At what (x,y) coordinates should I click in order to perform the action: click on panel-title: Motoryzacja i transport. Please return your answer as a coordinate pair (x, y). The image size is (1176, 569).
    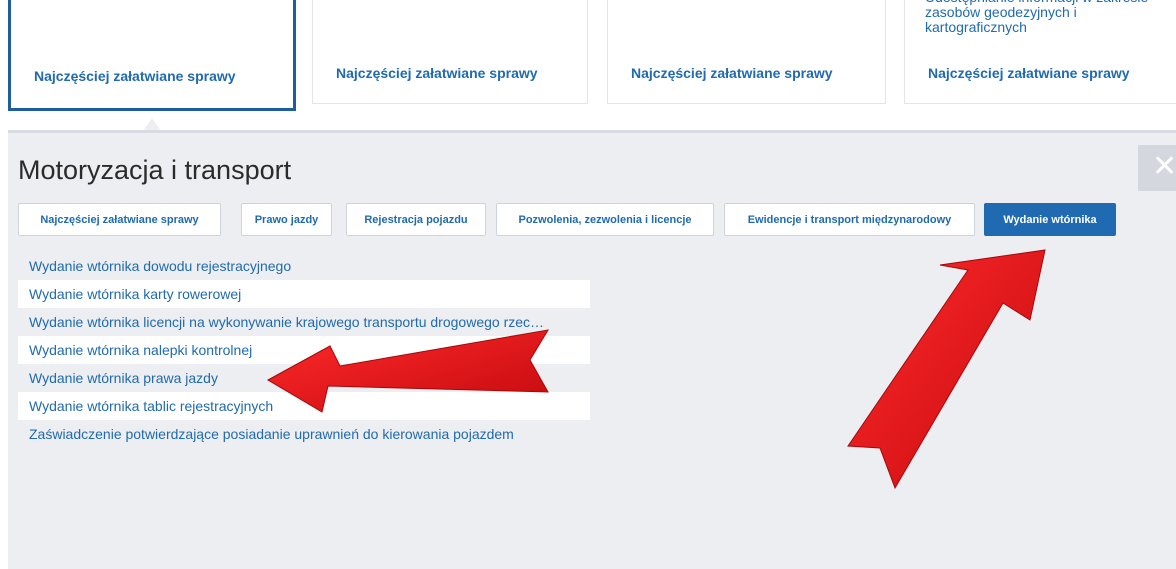
    Looking at the image, I should click on (155, 170).